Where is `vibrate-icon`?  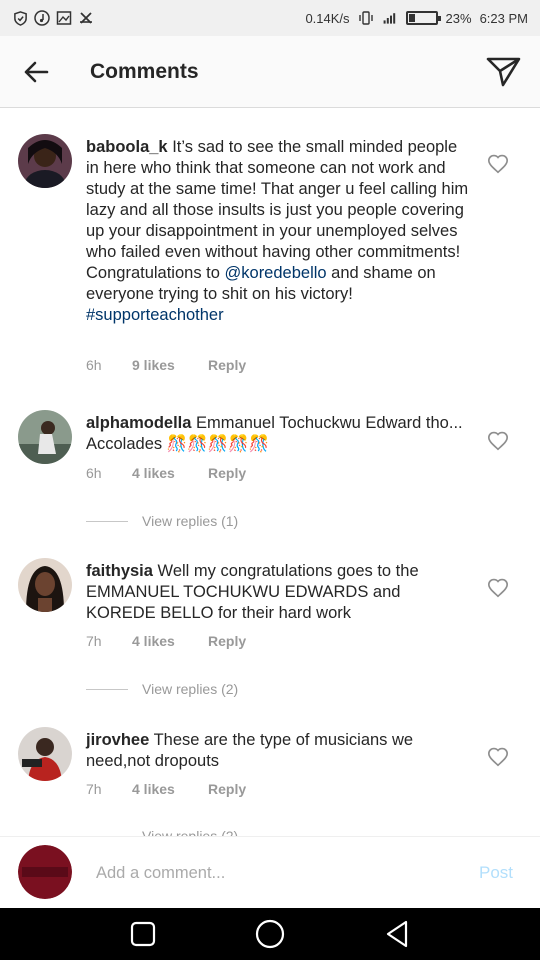
vibrate-icon is located at coordinates (366, 18).